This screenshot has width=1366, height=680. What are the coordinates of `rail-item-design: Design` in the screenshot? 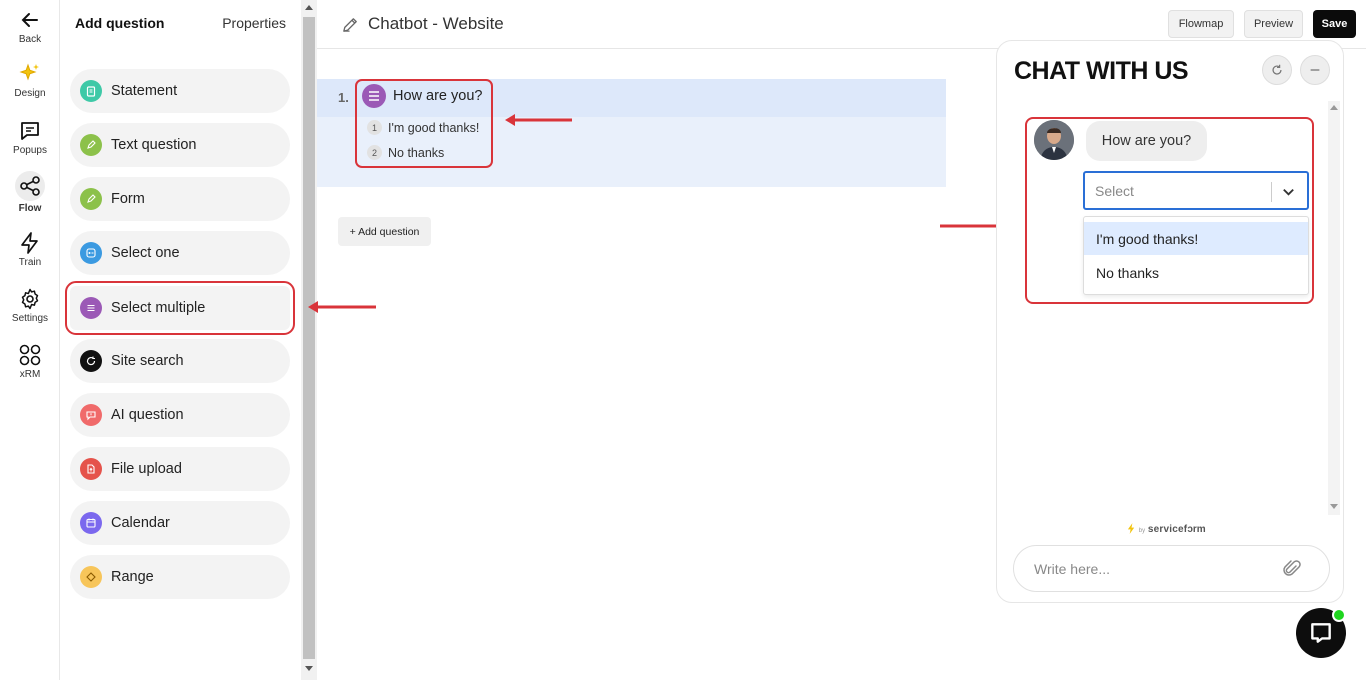 It's located at (30, 80).